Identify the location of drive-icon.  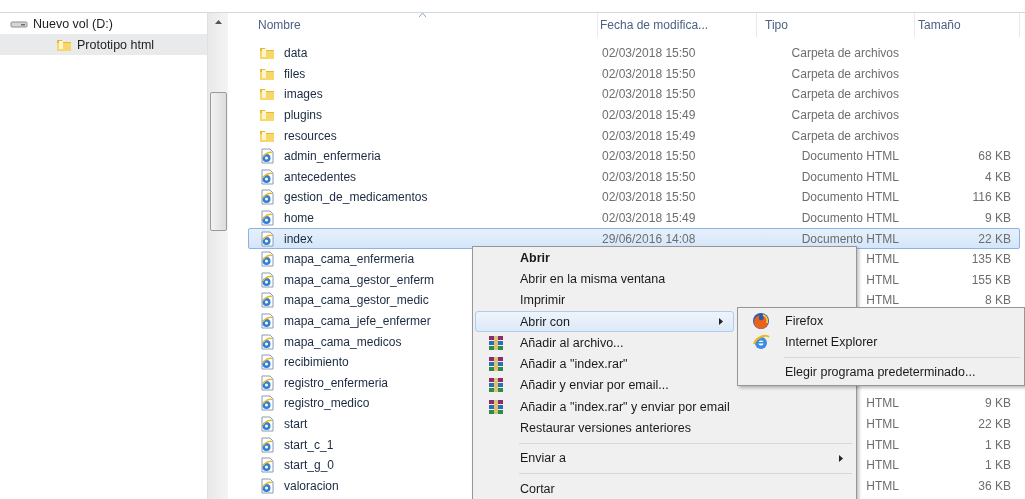
(19, 23).